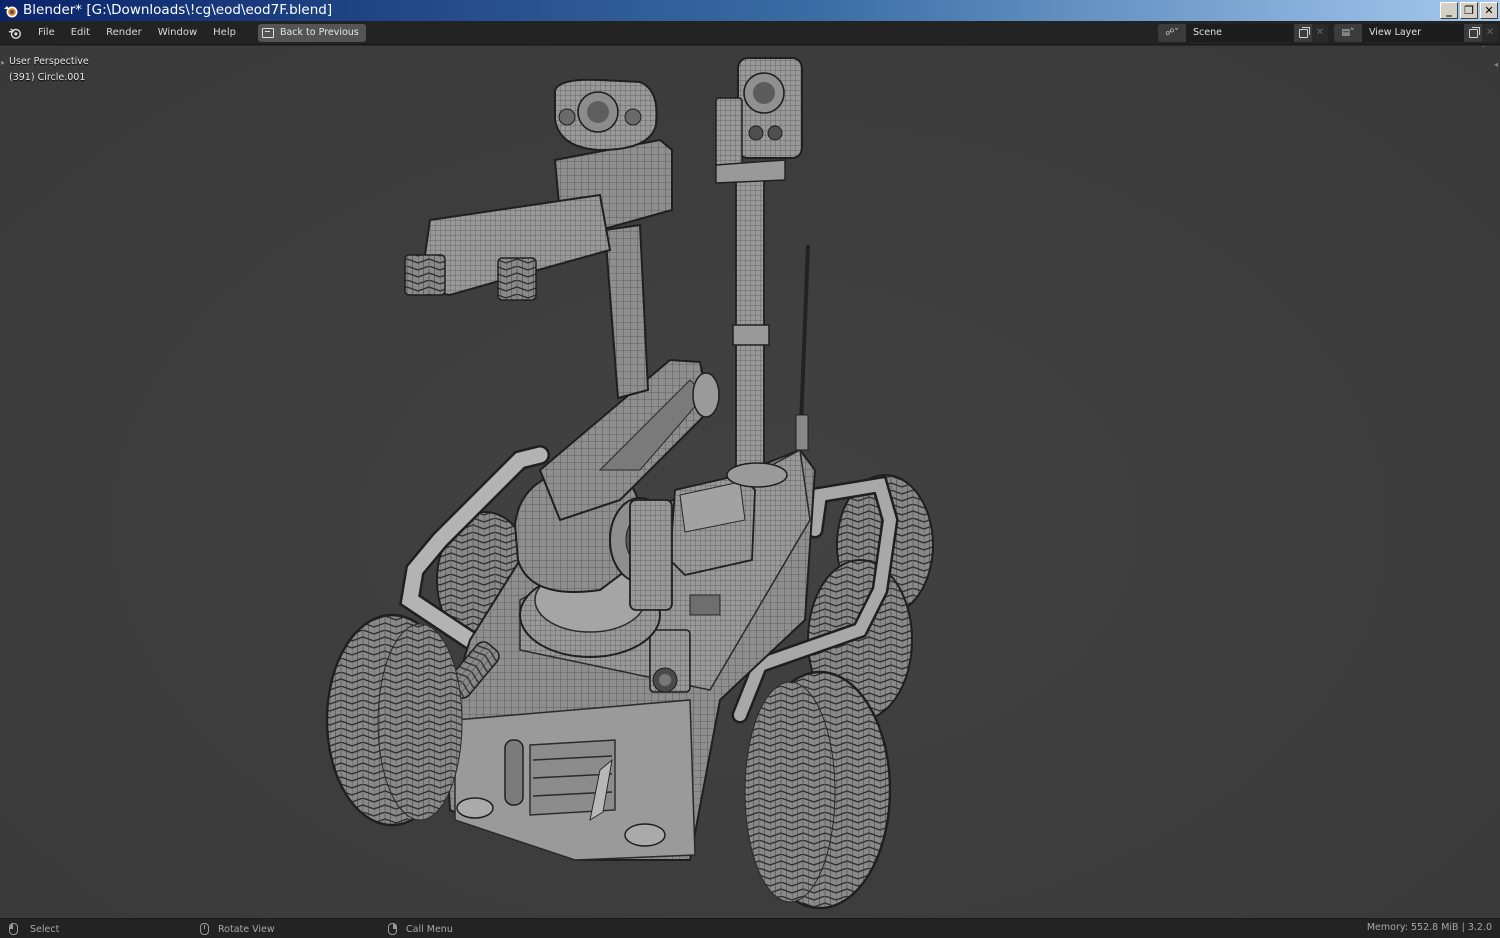  I want to click on status-memory: Memory: 552.8 MiB | 3.2.0, so click(1429, 927).